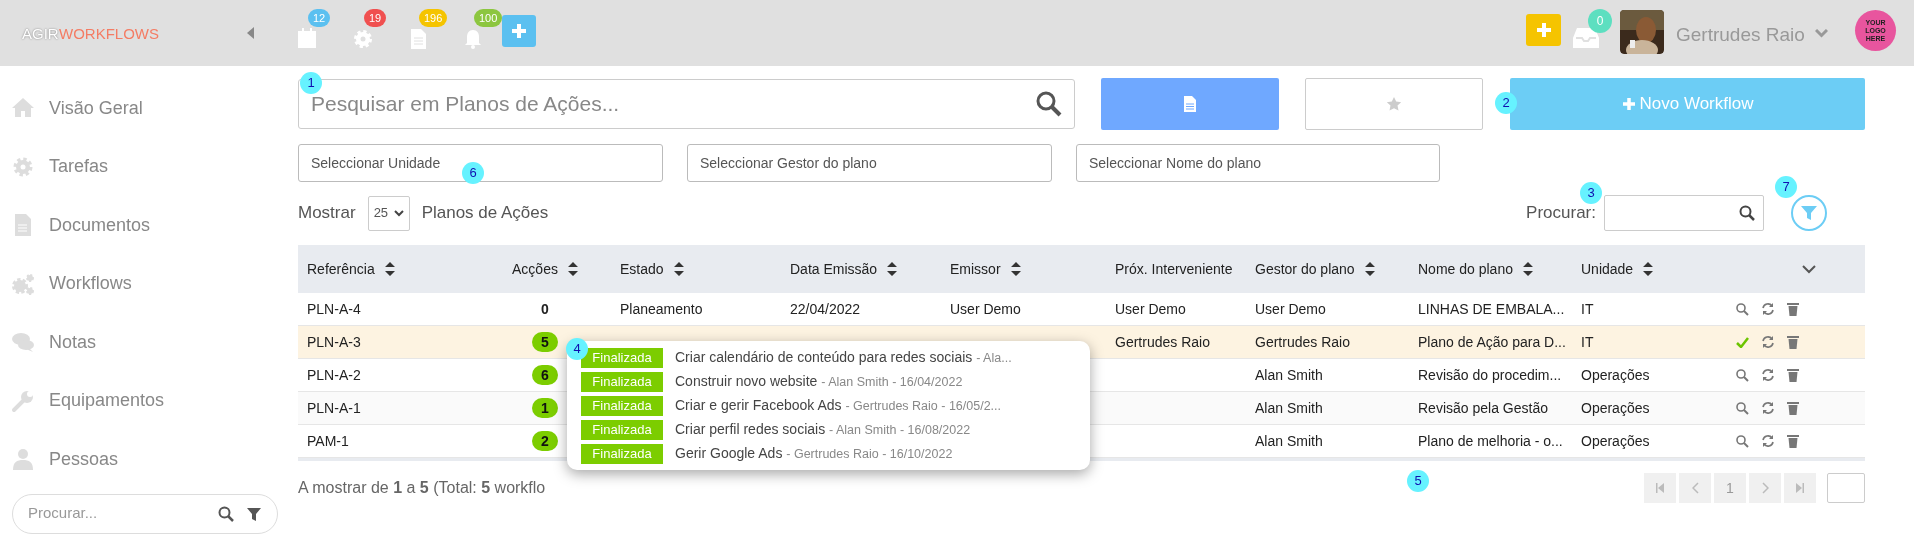 This screenshot has height=534, width=1914. Describe the element at coordinates (1600, 21) in the screenshot. I see `count-badge: 0` at that location.